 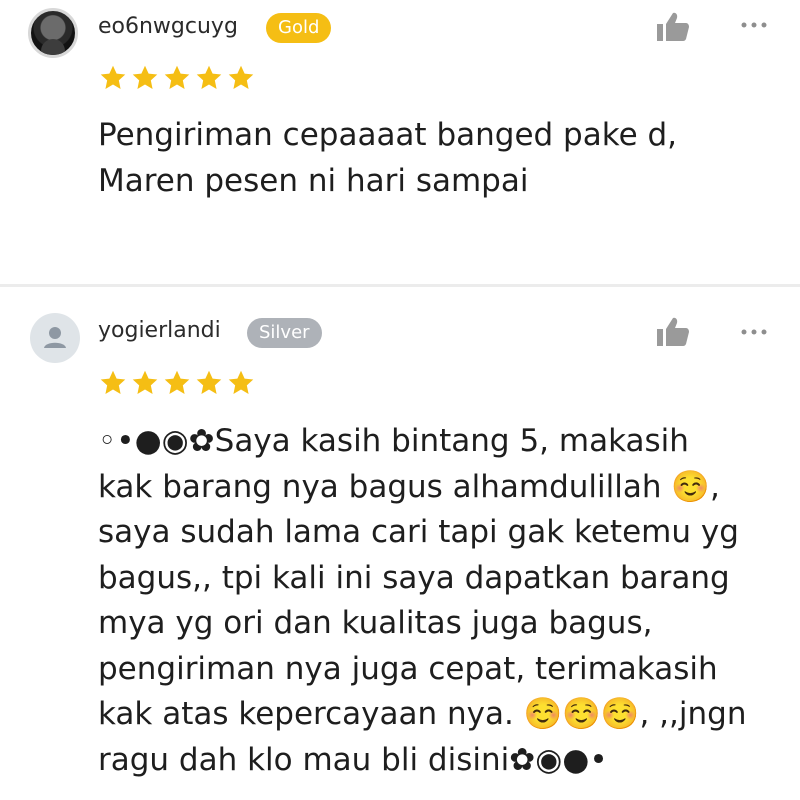 What do you see at coordinates (284, 333) in the screenshot?
I see `membership-badge: Silver` at bounding box center [284, 333].